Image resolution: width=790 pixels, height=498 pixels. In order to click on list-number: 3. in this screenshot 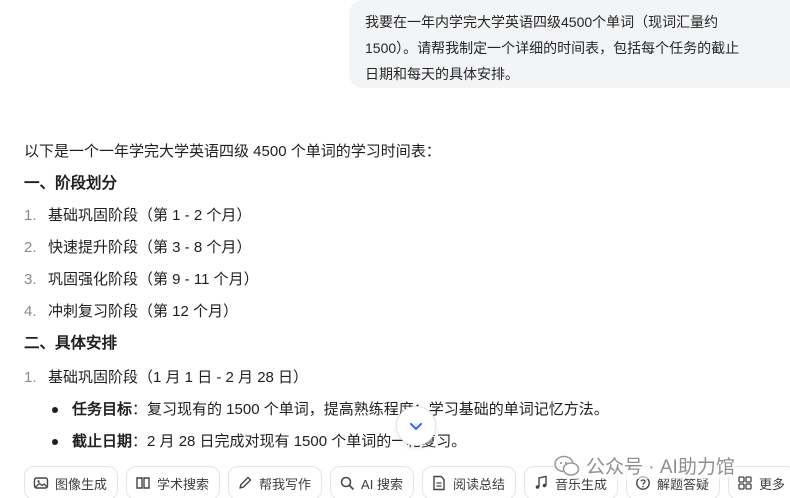, I will do `click(30, 279)`.